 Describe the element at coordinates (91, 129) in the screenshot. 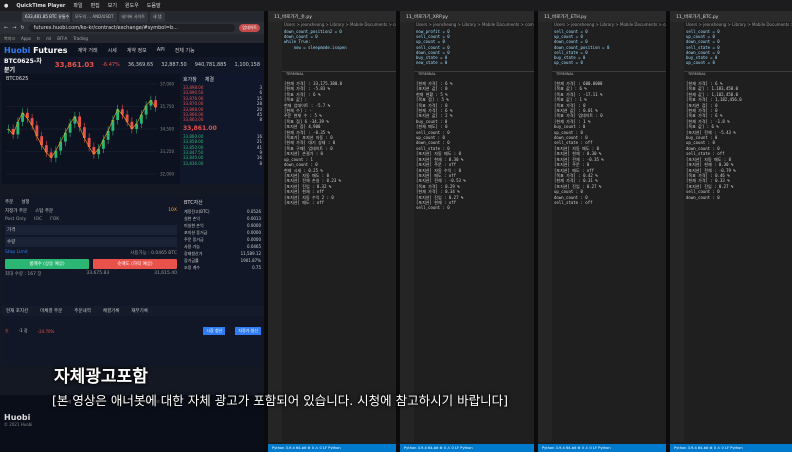

I see `price-chart: BTC0625 32,000 33,250 34,500 35,750 37,000` at that location.